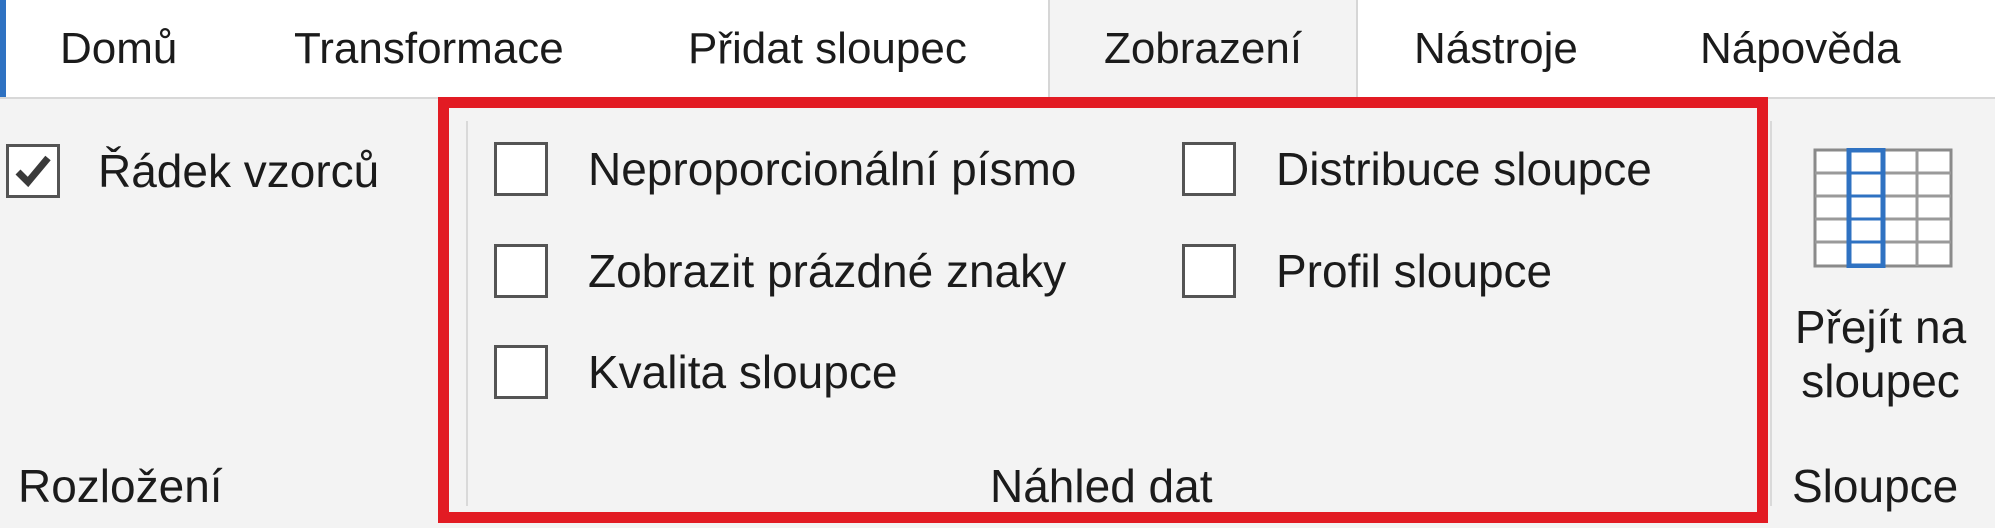 The width and height of the screenshot is (1995, 528). Describe the element at coordinates (832, 169) in the screenshot. I see `monospaced-label: Neproporcionální písmo` at that location.